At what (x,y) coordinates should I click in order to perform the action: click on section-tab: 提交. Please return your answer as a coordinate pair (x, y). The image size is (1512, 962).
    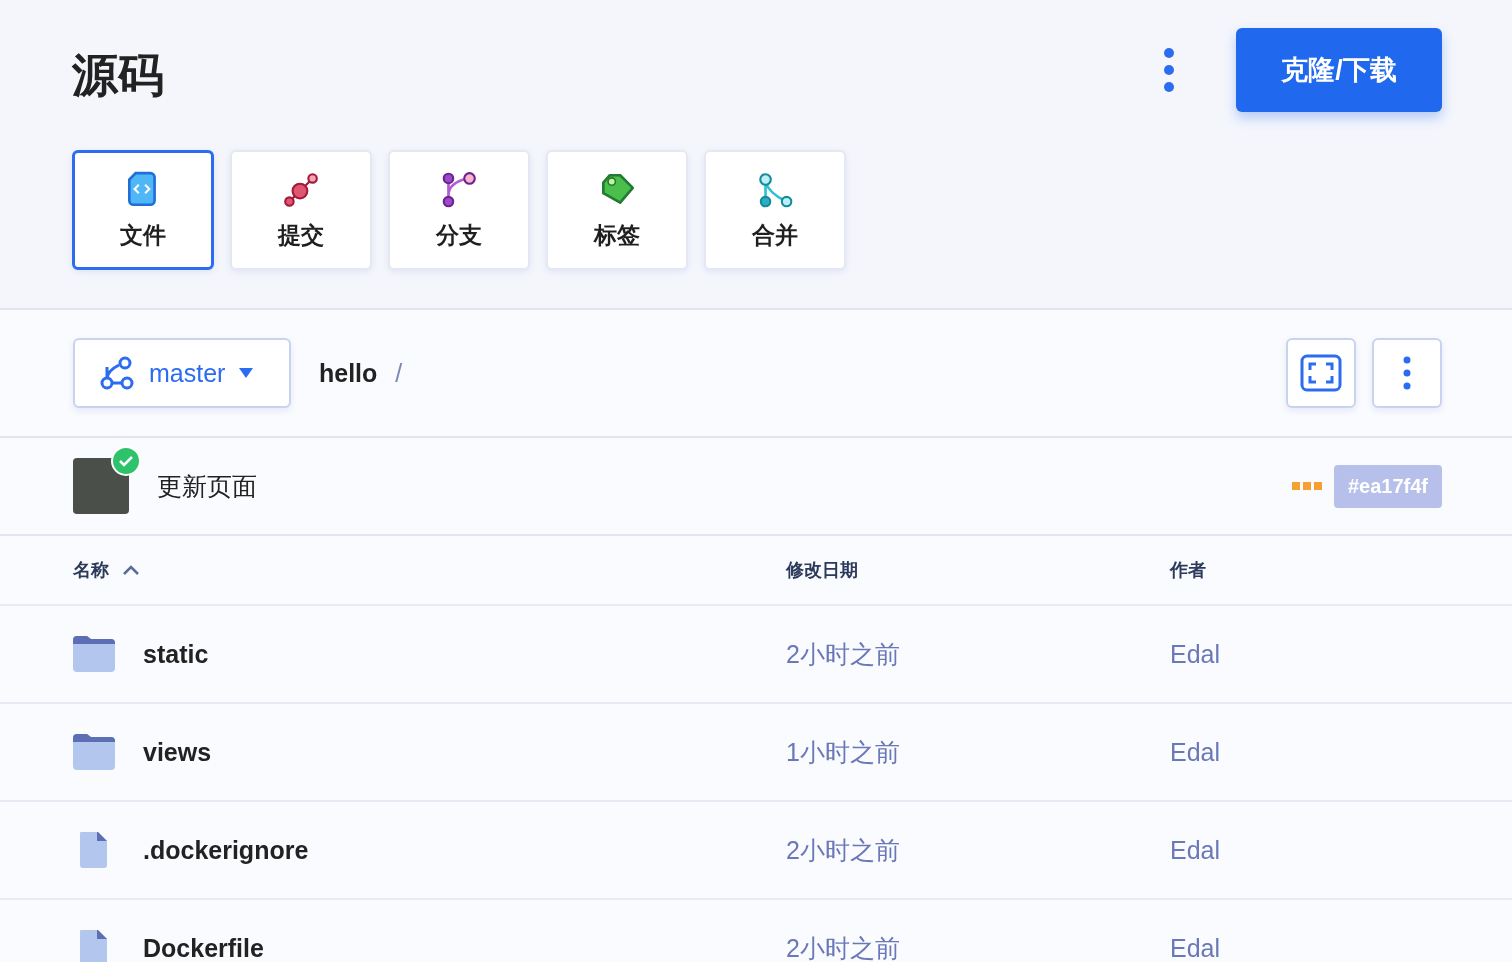
    Looking at the image, I should click on (301, 210).